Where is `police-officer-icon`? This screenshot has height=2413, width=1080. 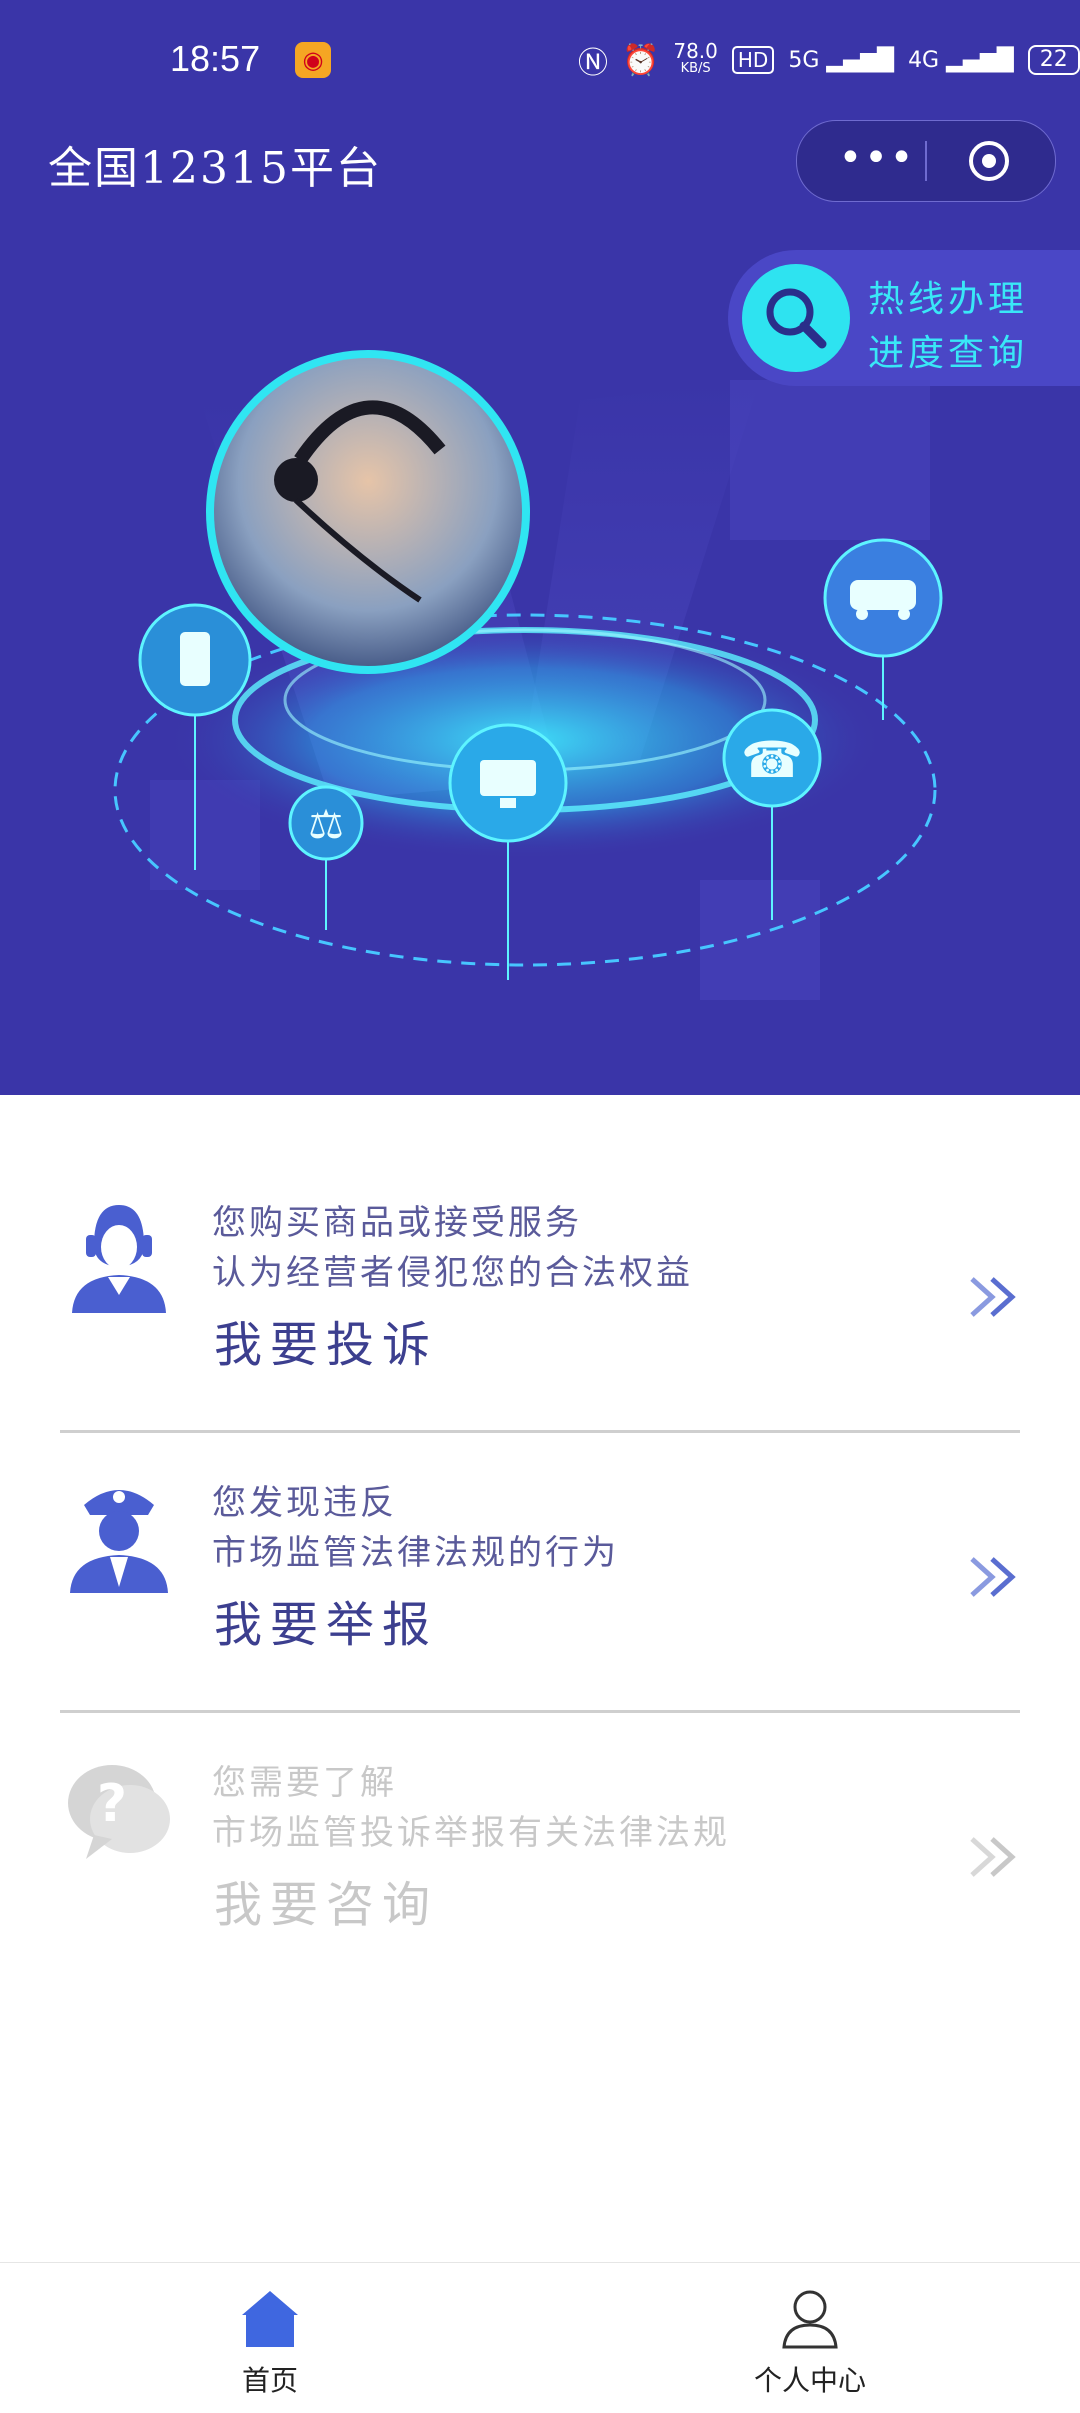 police-officer-icon is located at coordinates (119, 1541).